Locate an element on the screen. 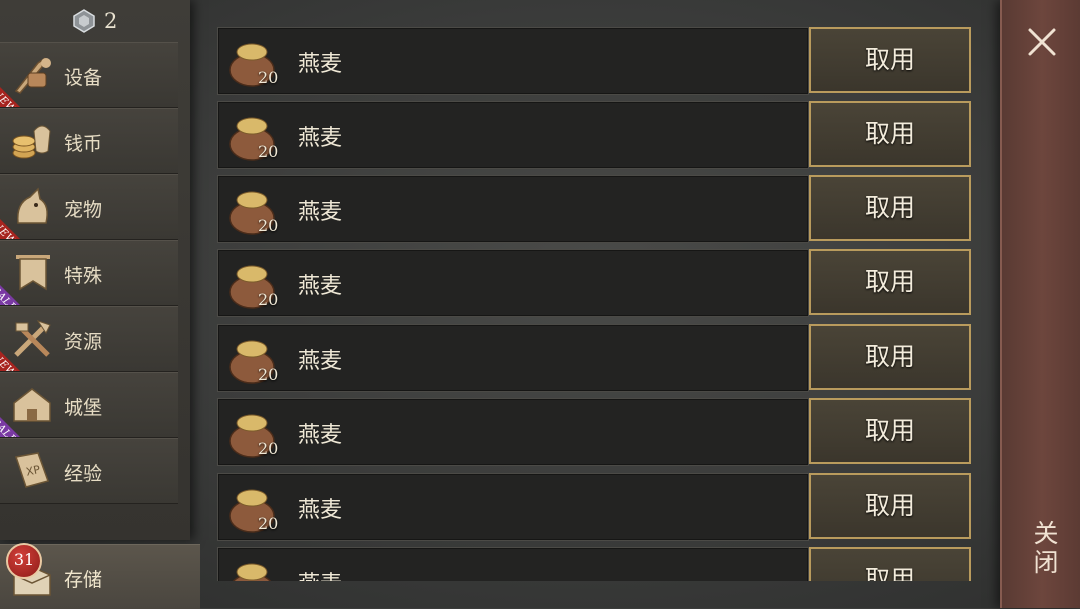  sidebar-item-pets: NEW 宠物 is located at coordinates (89, 207).